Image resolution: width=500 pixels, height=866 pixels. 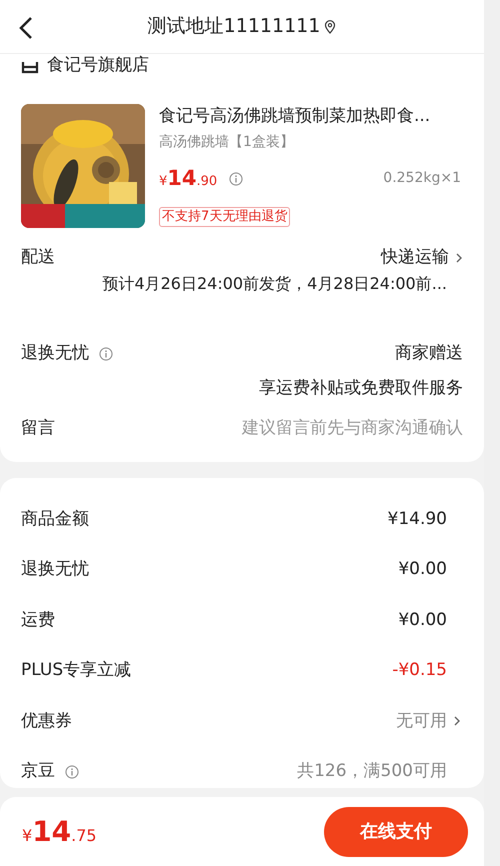 I want to click on pay-button: 在线支付, so click(x=396, y=831).